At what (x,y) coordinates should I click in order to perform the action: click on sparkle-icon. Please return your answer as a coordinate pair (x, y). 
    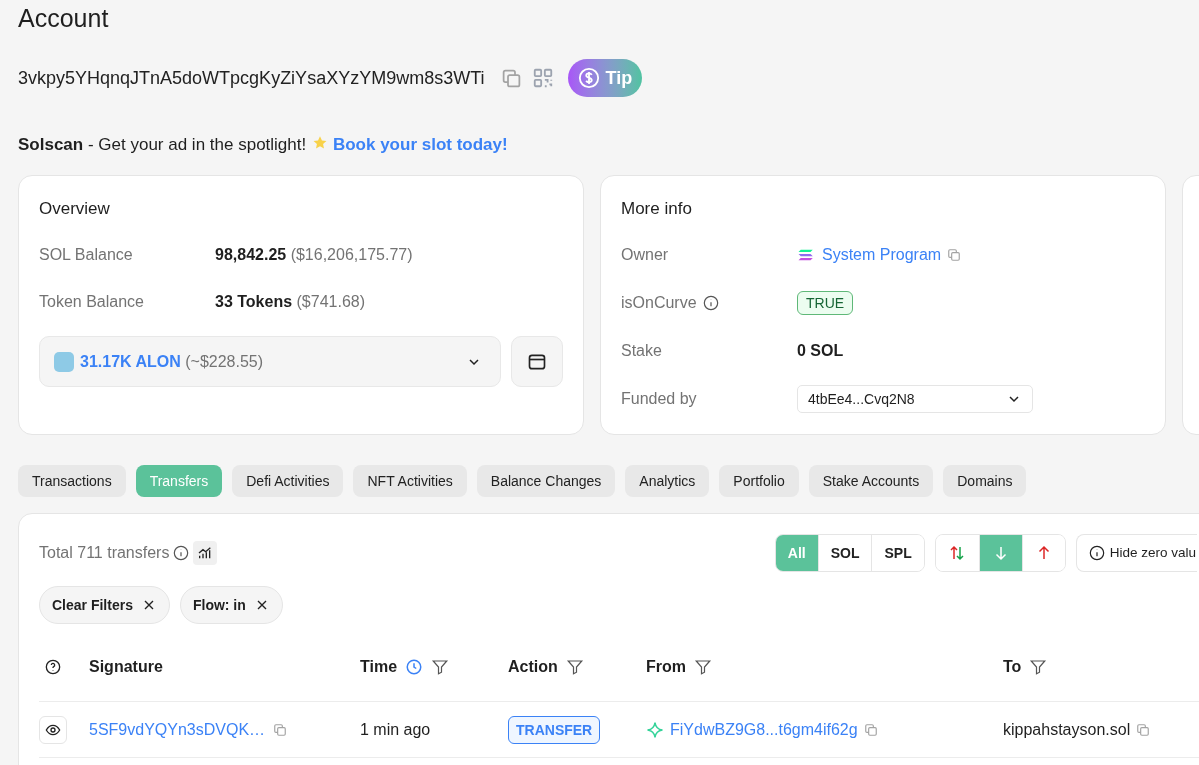
    Looking at the image, I should click on (655, 729).